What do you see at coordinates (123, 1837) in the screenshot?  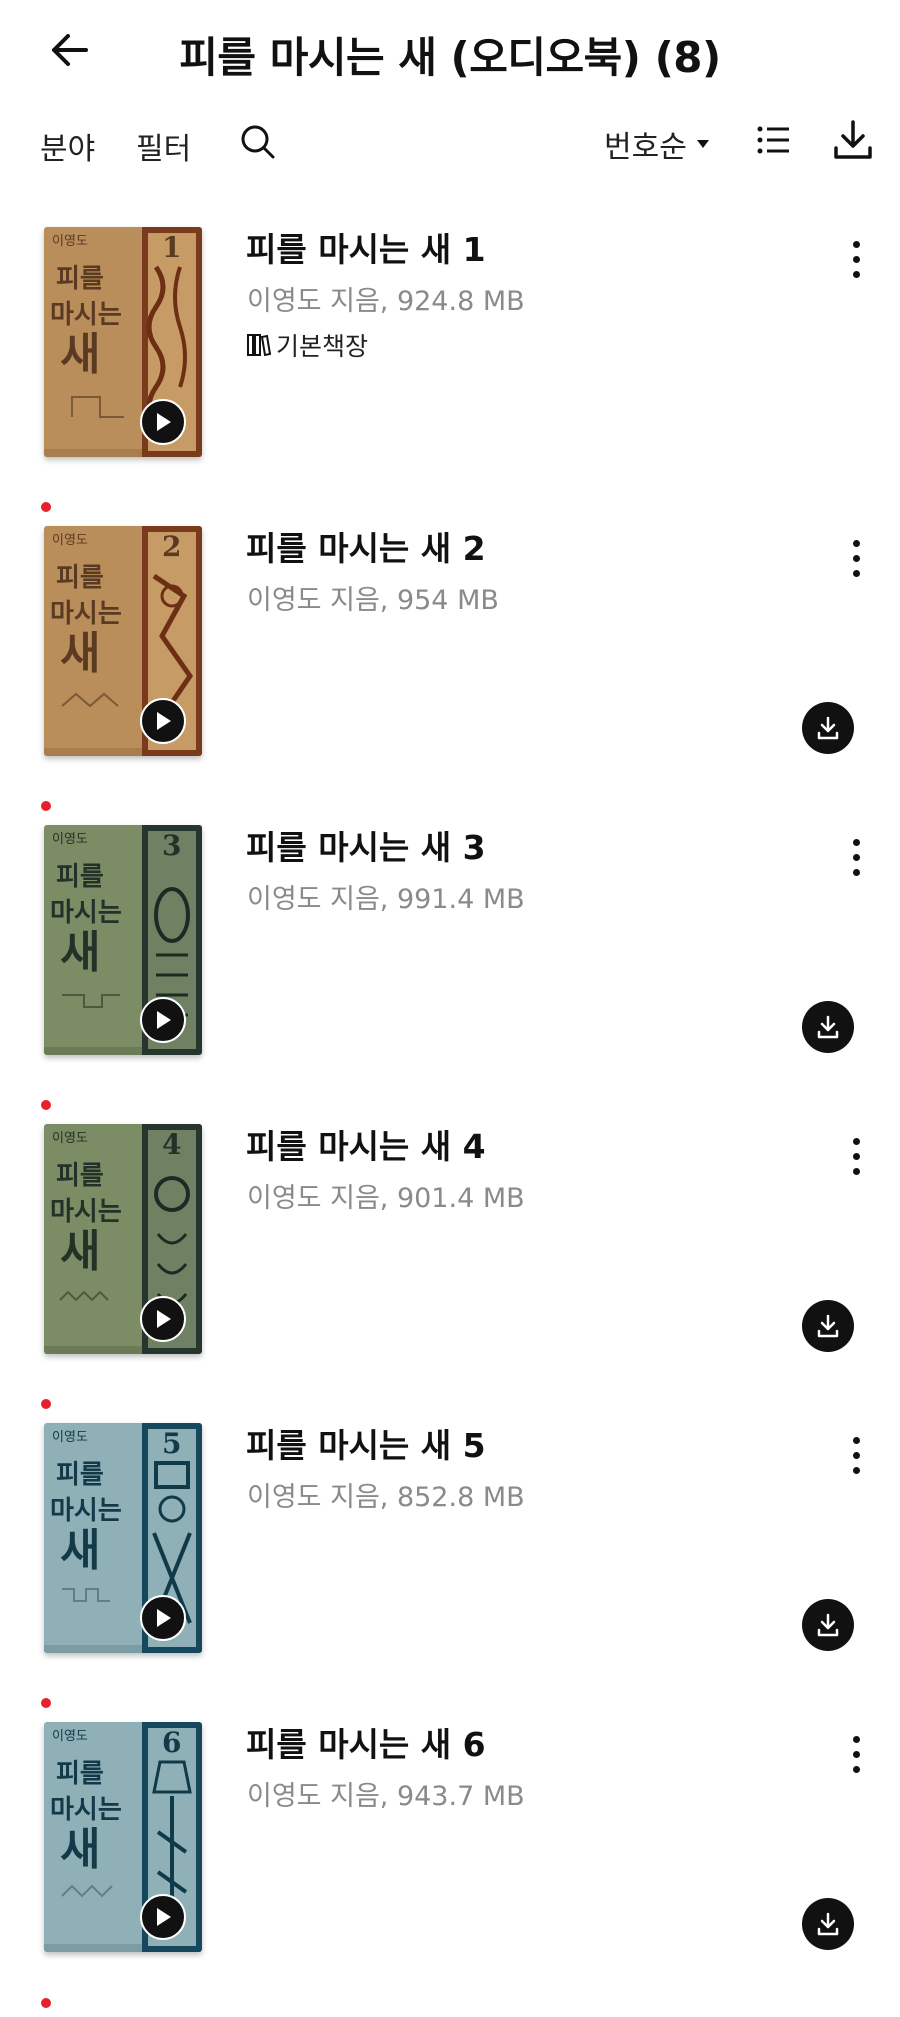 I see `book-cover: 이영도 피를 마시는 새 6` at bounding box center [123, 1837].